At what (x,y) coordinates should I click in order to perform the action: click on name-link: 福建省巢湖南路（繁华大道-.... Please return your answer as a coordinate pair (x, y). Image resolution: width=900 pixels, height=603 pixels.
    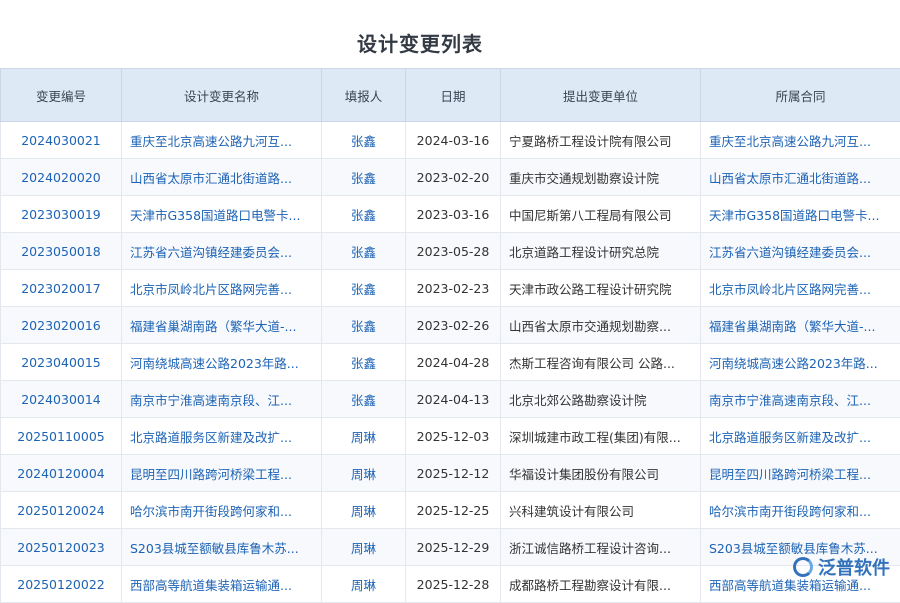
    Looking at the image, I should click on (213, 326).